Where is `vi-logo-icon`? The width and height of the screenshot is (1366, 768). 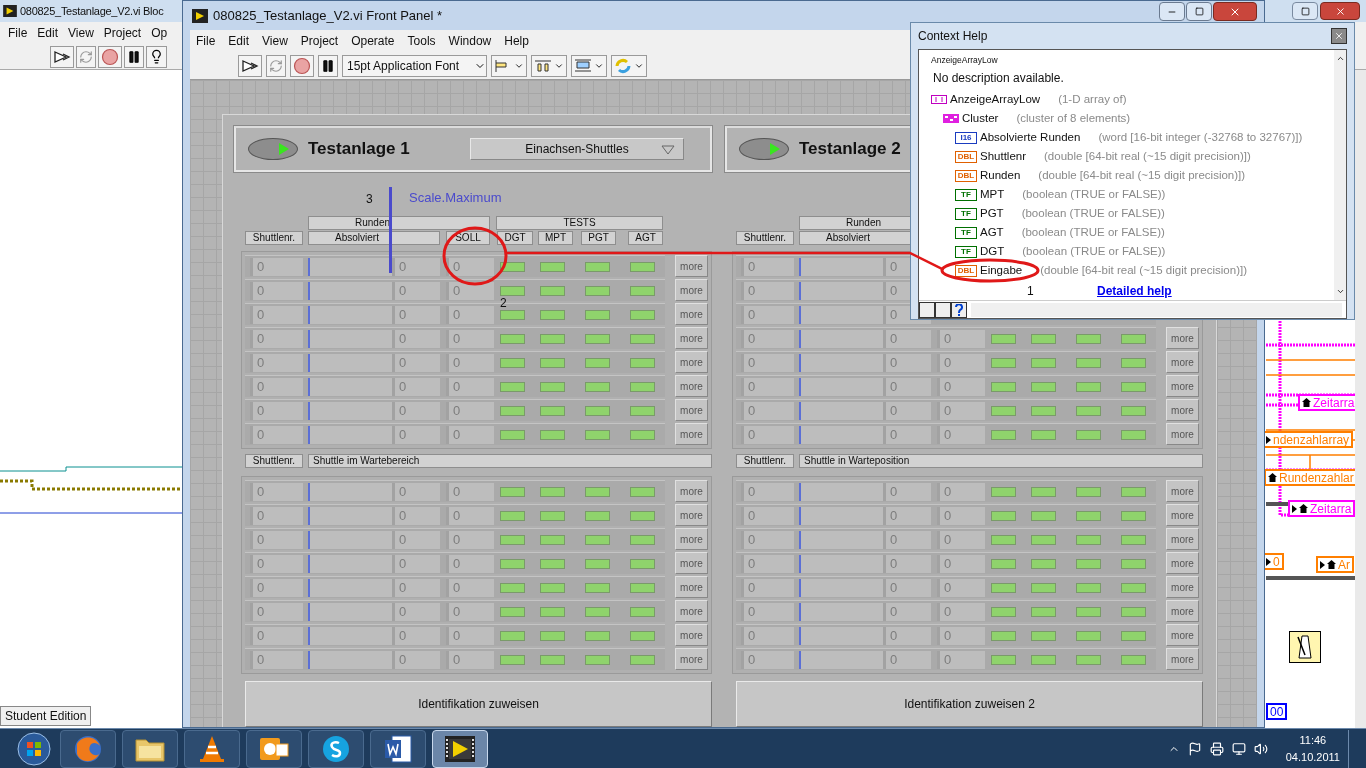 vi-logo-icon is located at coordinates (200, 15).